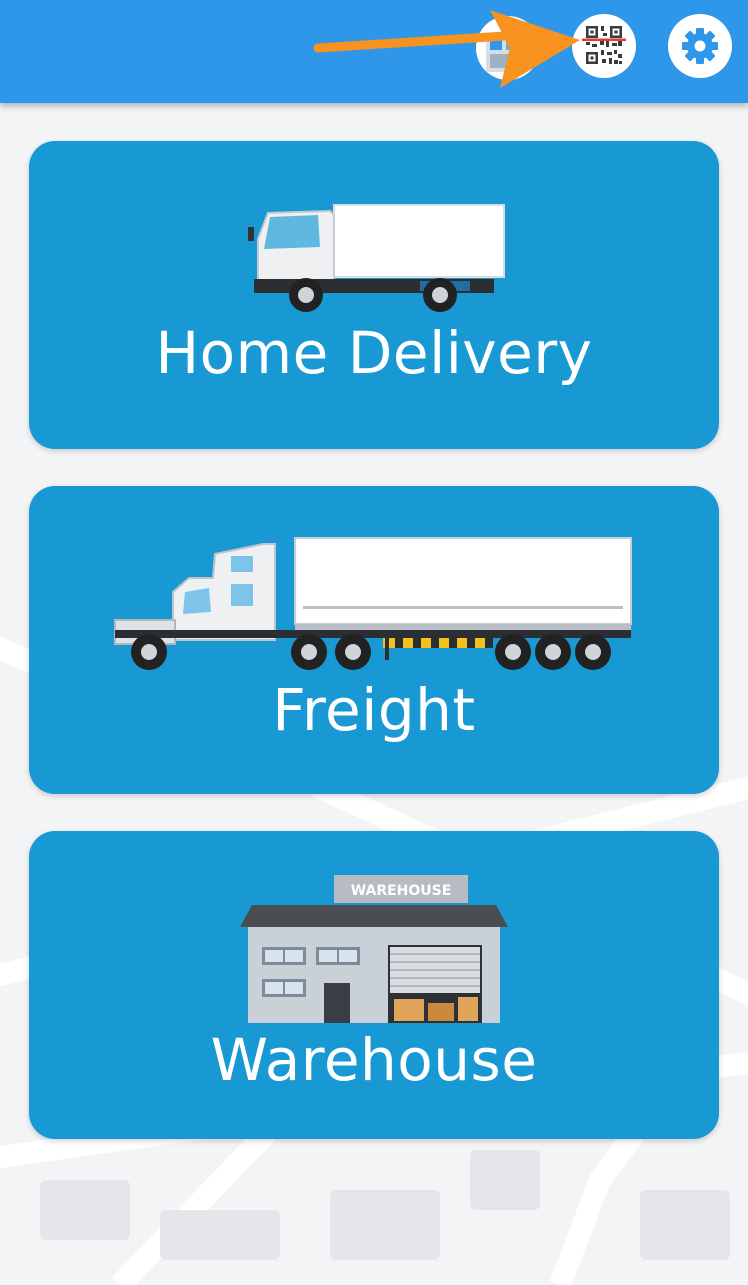  I want to click on settings-button, so click(700, 46).